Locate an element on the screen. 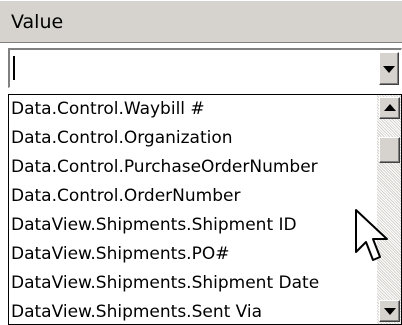 The image size is (402, 325). list-item: Data.Control.Organization is located at coordinates (191, 138).